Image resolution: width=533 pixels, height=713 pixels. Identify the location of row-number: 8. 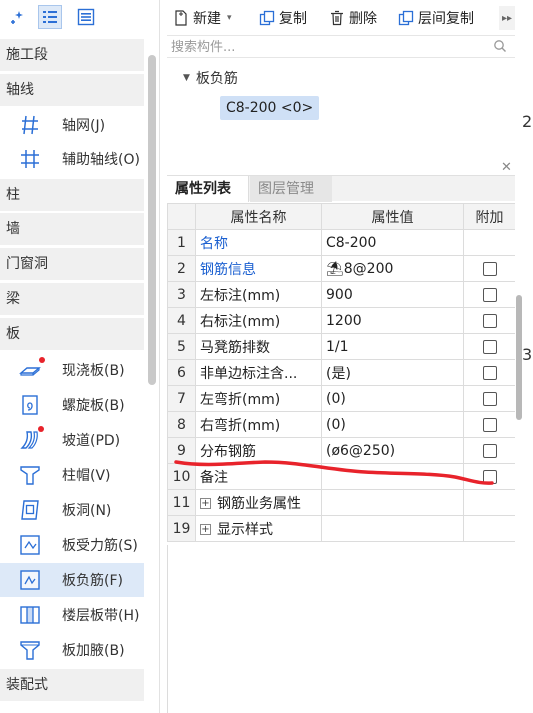
(181, 424).